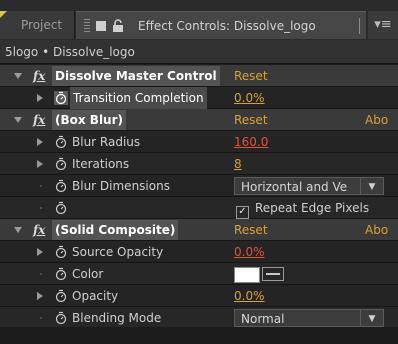 This screenshot has width=398, height=344. I want to click on blending-mode-dropdown: Normal ▼, so click(309, 318).